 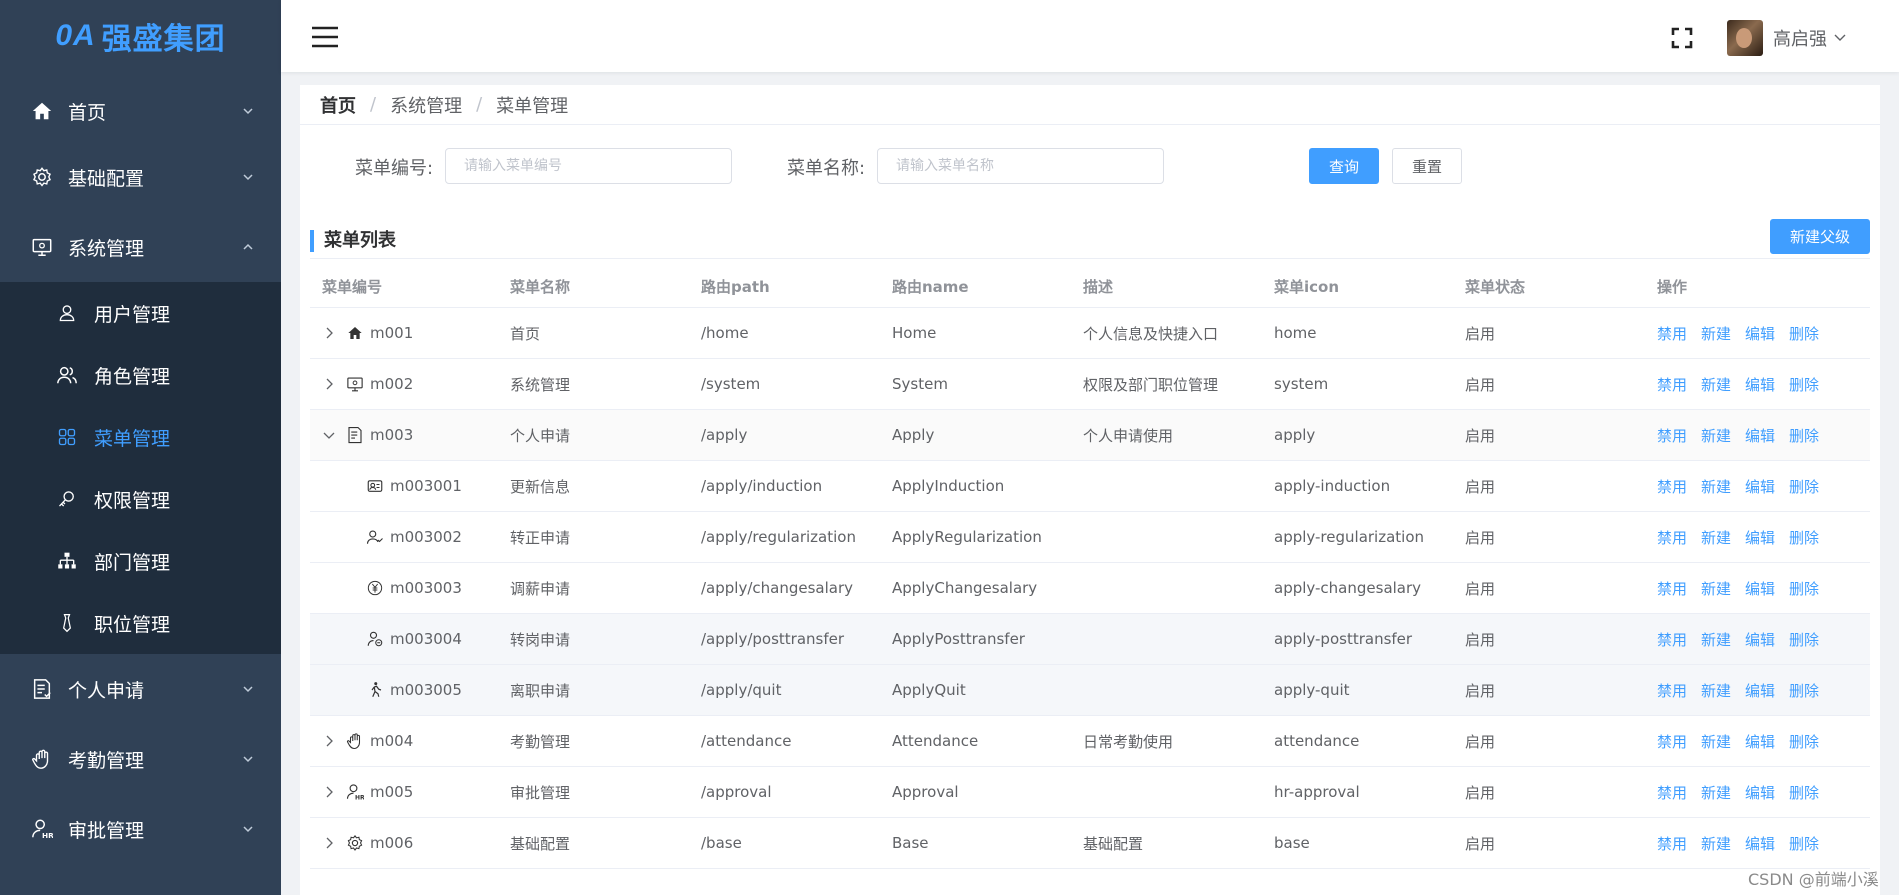 I want to click on fullscreen-icon, so click(x=1682, y=38).